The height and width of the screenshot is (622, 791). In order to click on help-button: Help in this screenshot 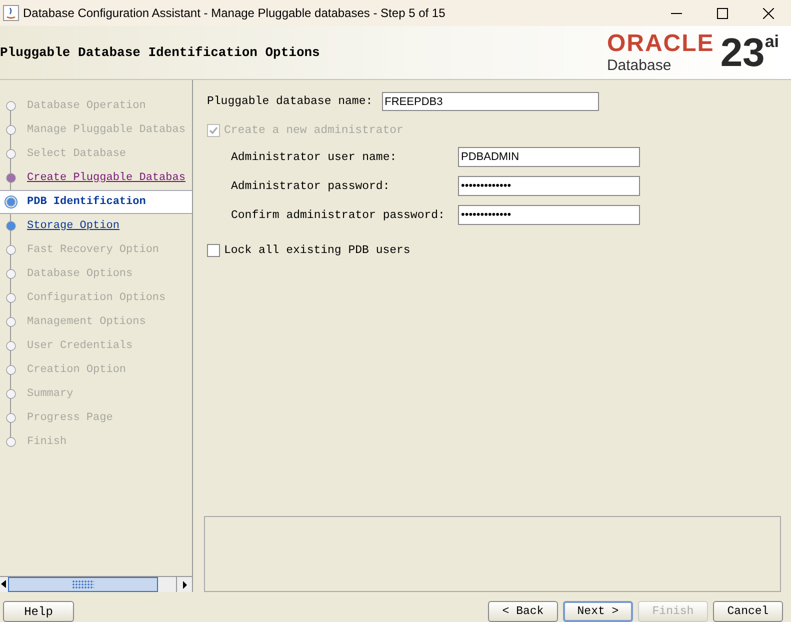, I will do `click(38, 611)`.